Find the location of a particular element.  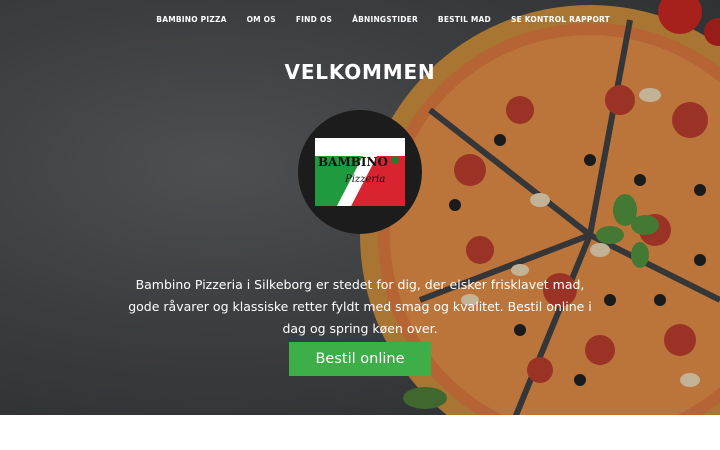

bambino-logo: BAMBINO Pizzeria is located at coordinates (360, 172).